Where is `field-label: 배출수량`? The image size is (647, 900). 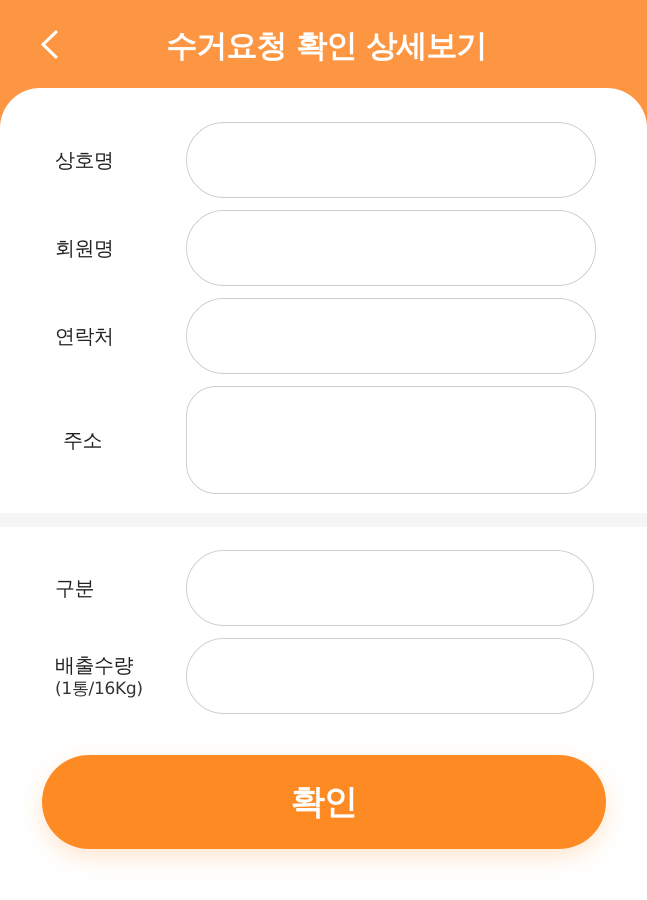
field-label: 배출수량 is located at coordinates (94, 665).